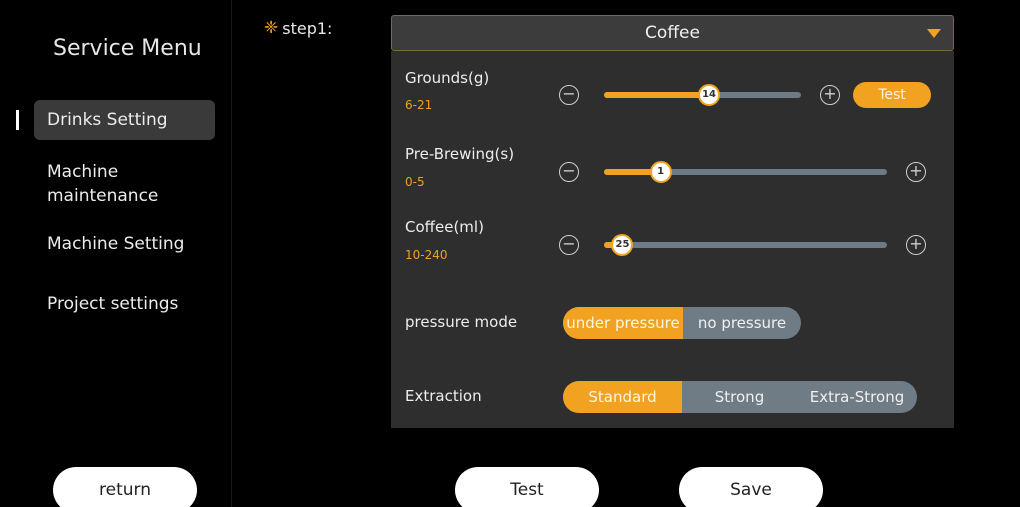  What do you see at coordinates (124, 304) in the screenshot?
I see `sidebar-item-project-settings: Project settings` at bounding box center [124, 304].